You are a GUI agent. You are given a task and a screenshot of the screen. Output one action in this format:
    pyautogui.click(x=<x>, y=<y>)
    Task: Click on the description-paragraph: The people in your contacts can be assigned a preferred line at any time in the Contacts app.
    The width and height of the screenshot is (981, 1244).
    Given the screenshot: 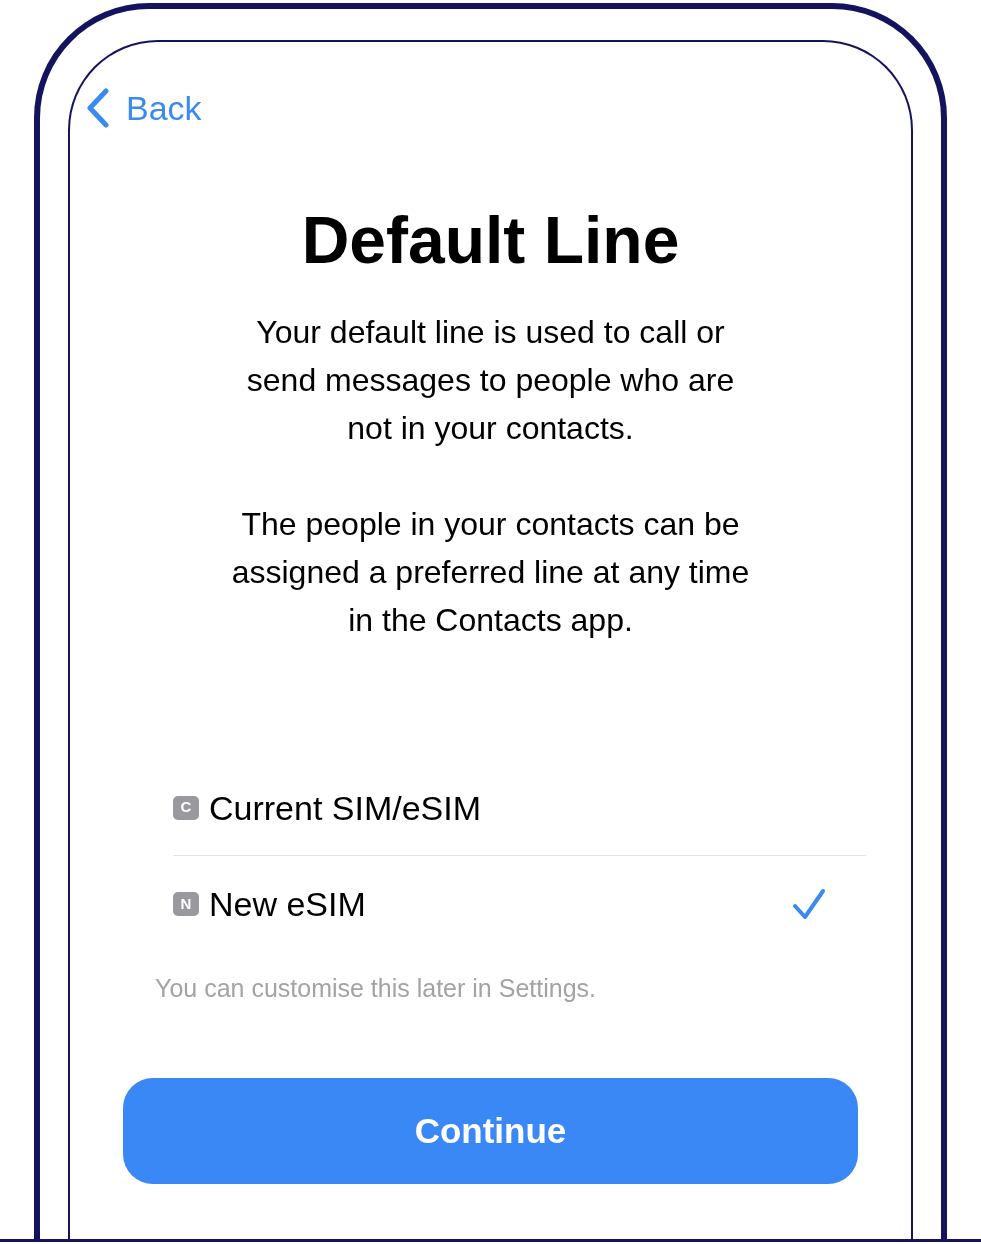 What is the action you would take?
    pyautogui.click(x=490, y=572)
    